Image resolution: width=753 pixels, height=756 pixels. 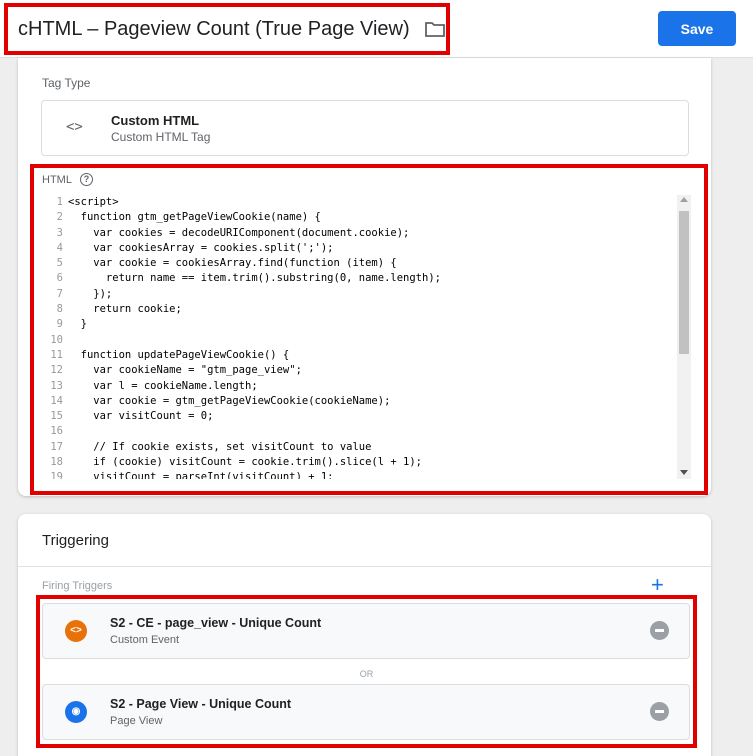 I want to click on line-number: 12, so click(x=56, y=370).